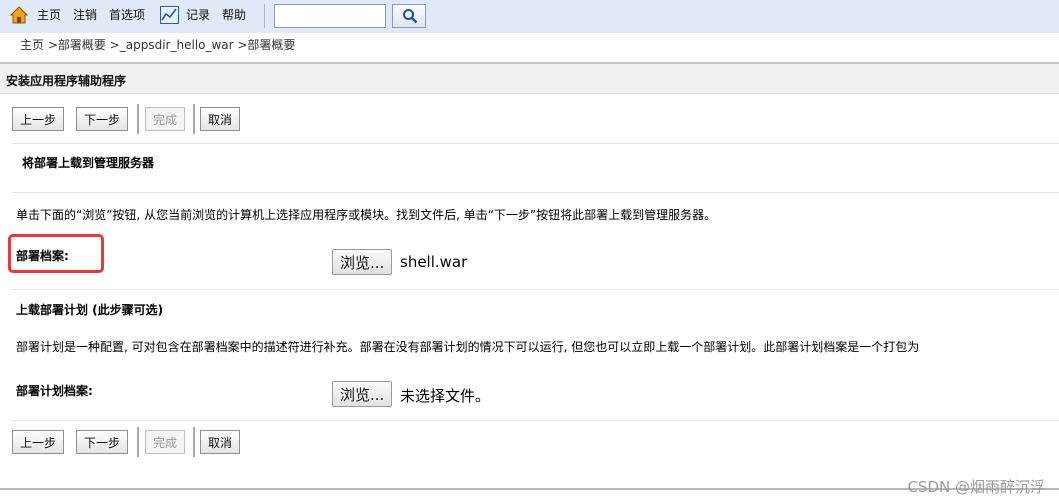 The width and height of the screenshot is (1059, 504). I want to click on nav-divider, so click(264, 16).